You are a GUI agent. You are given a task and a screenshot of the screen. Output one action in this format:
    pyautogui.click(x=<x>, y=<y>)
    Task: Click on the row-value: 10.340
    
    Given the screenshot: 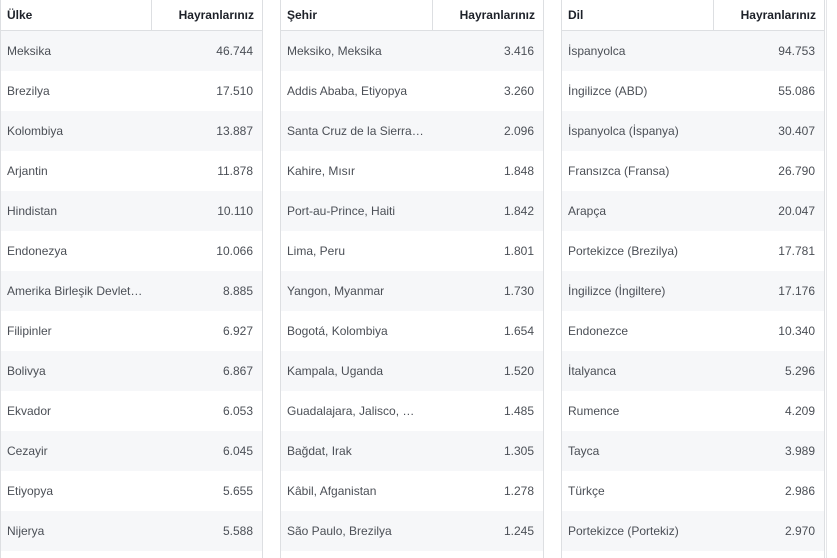 What is the action you would take?
    pyautogui.click(x=796, y=331)
    